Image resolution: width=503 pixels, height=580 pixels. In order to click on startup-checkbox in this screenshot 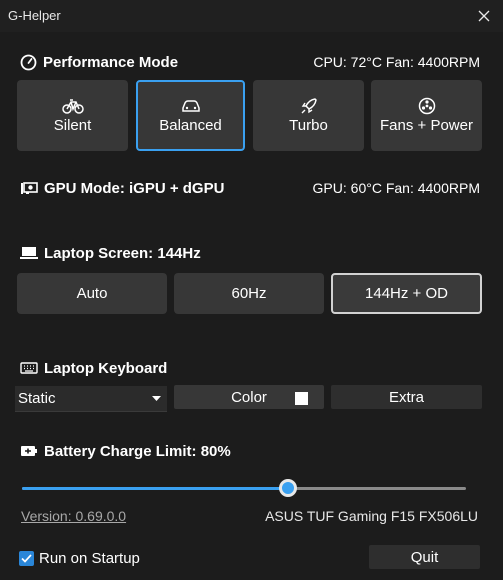, I will do `click(26, 558)`.